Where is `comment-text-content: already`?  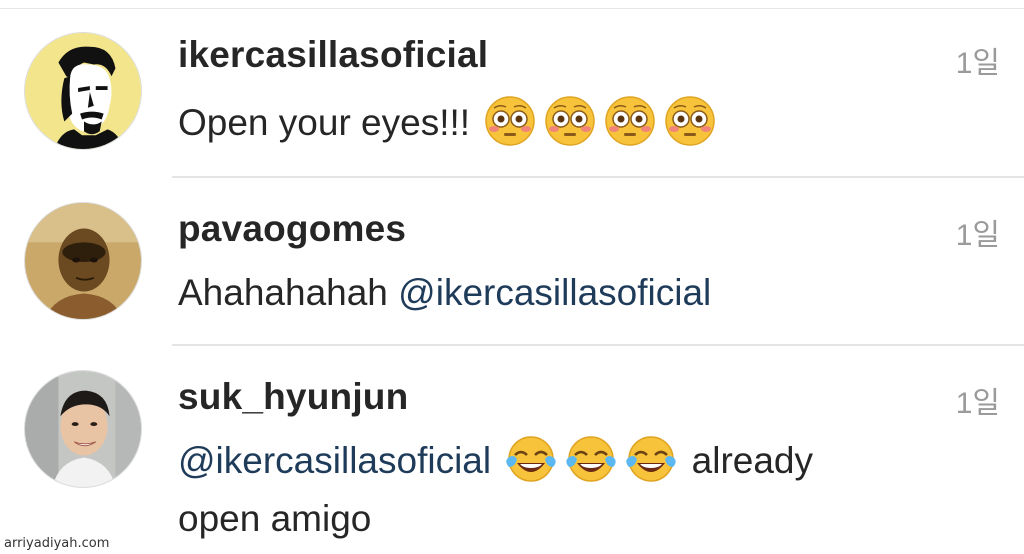
comment-text-content: already is located at coordinates (752, 460).